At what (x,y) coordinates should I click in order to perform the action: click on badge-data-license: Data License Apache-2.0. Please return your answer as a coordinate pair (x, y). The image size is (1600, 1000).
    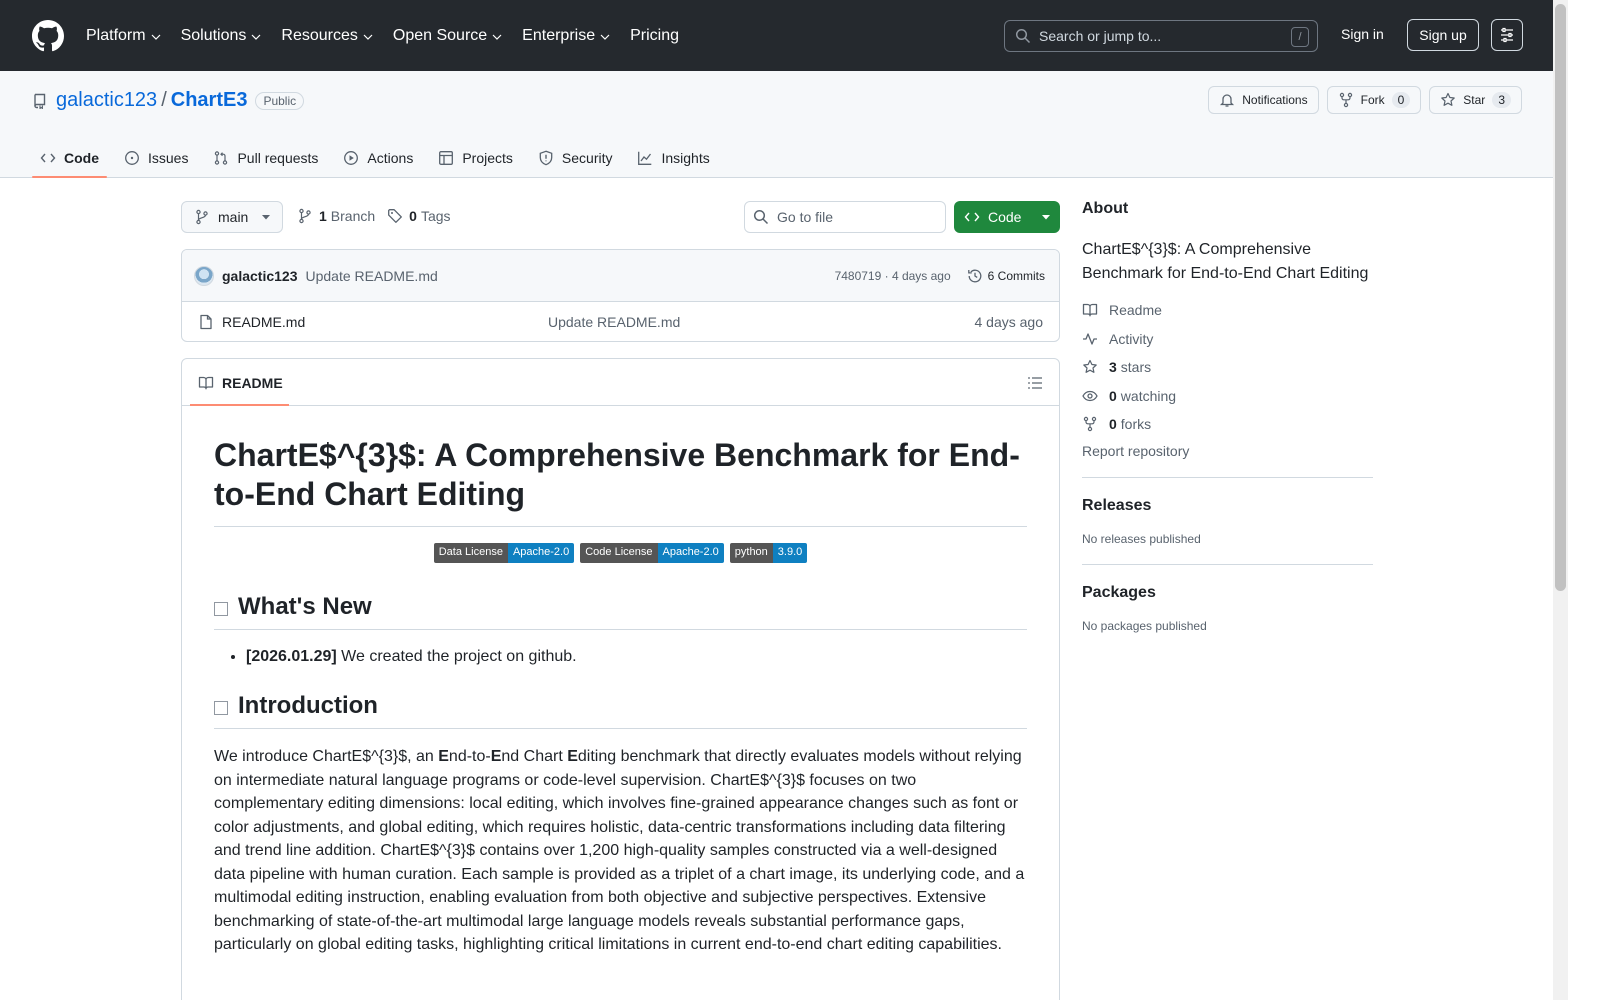
    Looking at the image, I should click on (504, 553).